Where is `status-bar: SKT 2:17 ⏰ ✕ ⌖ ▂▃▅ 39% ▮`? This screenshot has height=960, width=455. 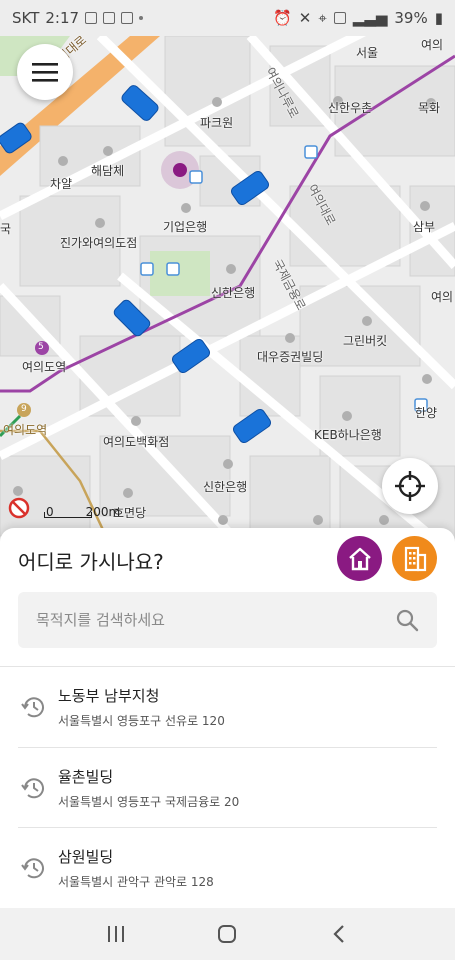
status-bar: SKT 2:17 ⏰ ✕ ⌖ ▂▃▅ 39% ▮ is located at coordinates (227, 18).